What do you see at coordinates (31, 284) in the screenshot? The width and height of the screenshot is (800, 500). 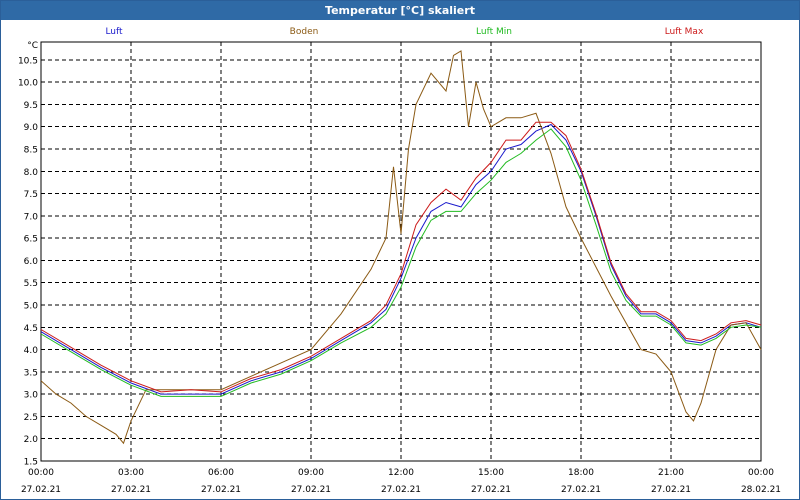 I see `y-tick-label: 5.5` at bounding box center [31, 284].